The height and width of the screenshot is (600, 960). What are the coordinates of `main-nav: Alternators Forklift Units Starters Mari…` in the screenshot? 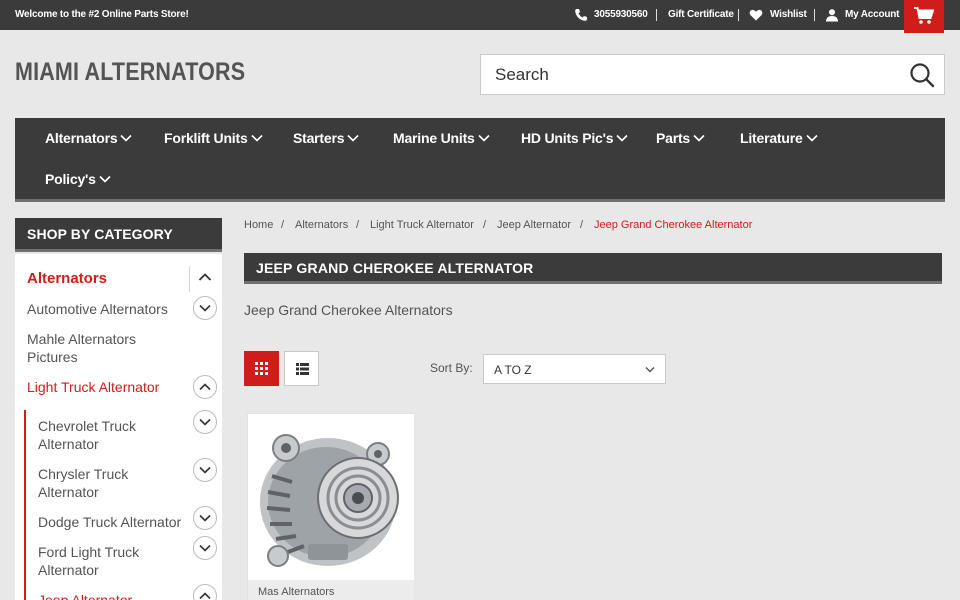 It's located at (480, 160).